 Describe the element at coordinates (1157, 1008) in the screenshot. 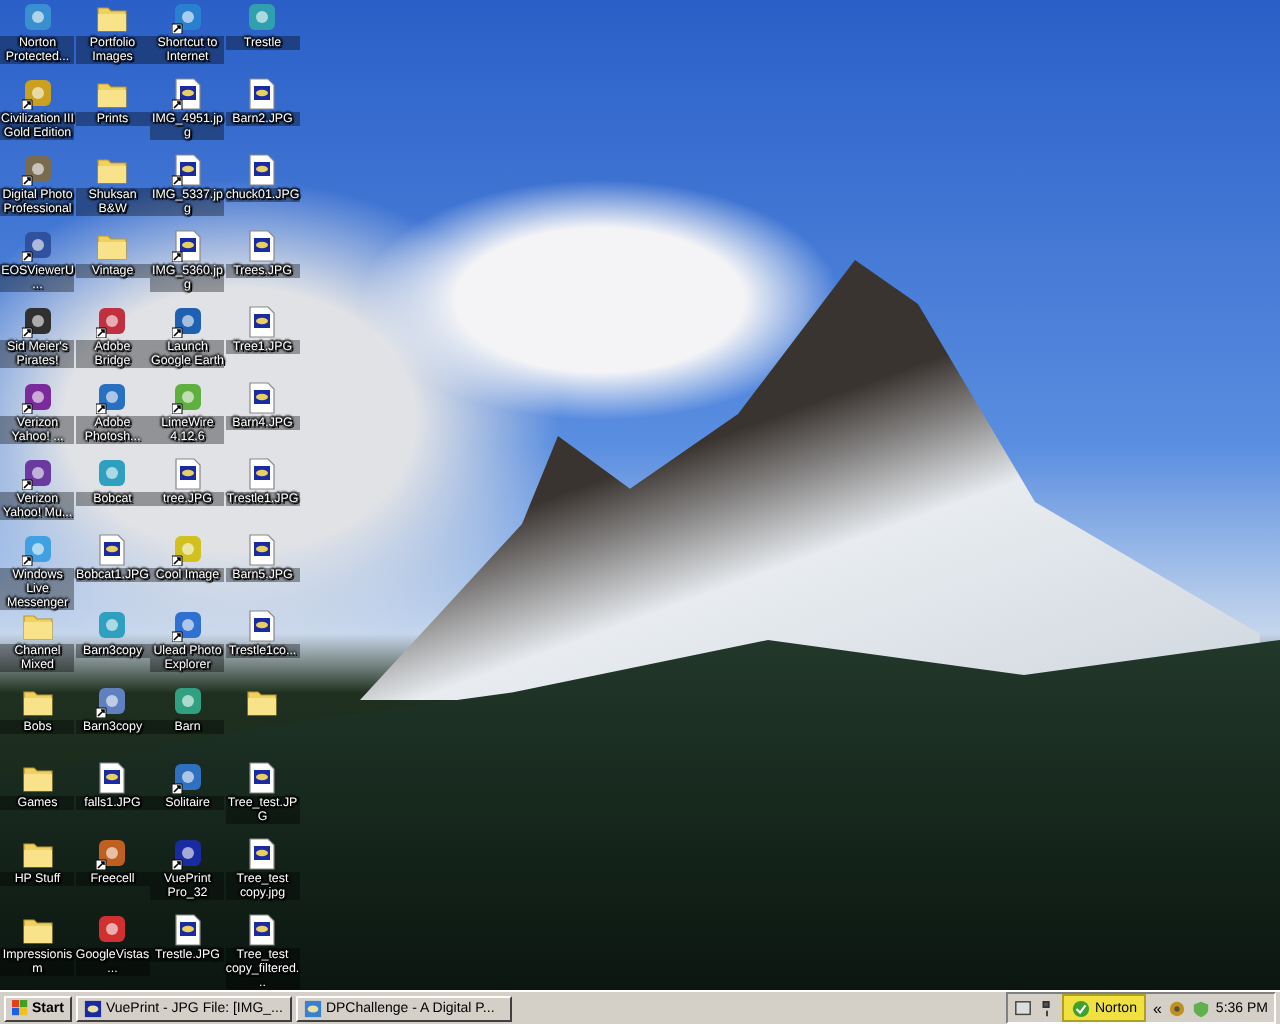

I see `expand-tray-button: «` at that location.